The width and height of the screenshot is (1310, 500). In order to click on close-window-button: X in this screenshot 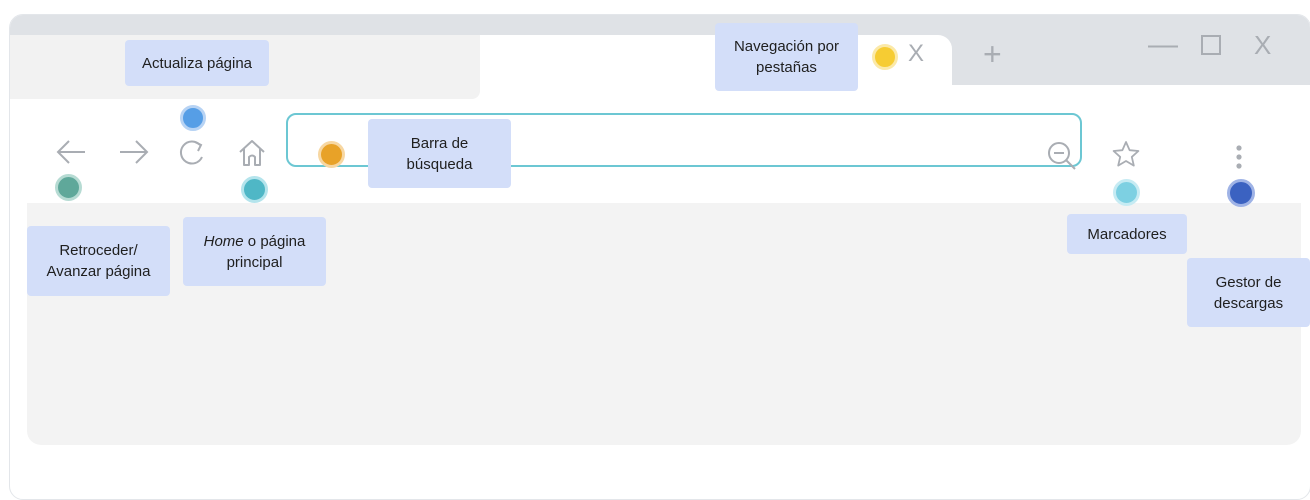, I will do `click(1262, 45)`.